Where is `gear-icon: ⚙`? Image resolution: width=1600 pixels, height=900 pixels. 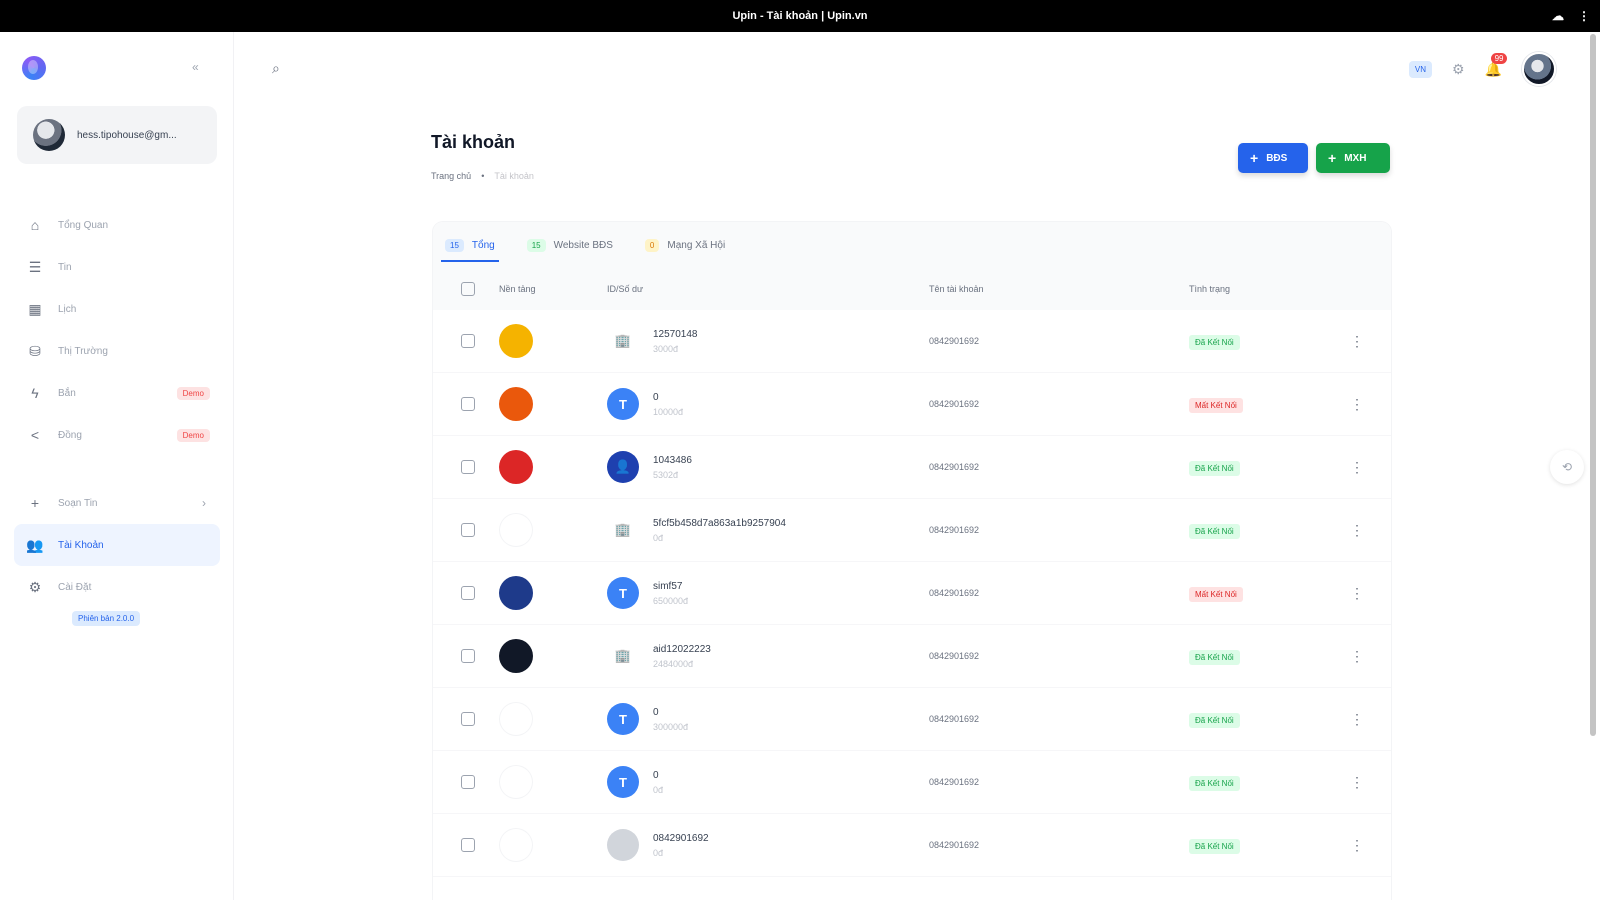
gear-icon: ⚙ is located at coordinates (35, 586).